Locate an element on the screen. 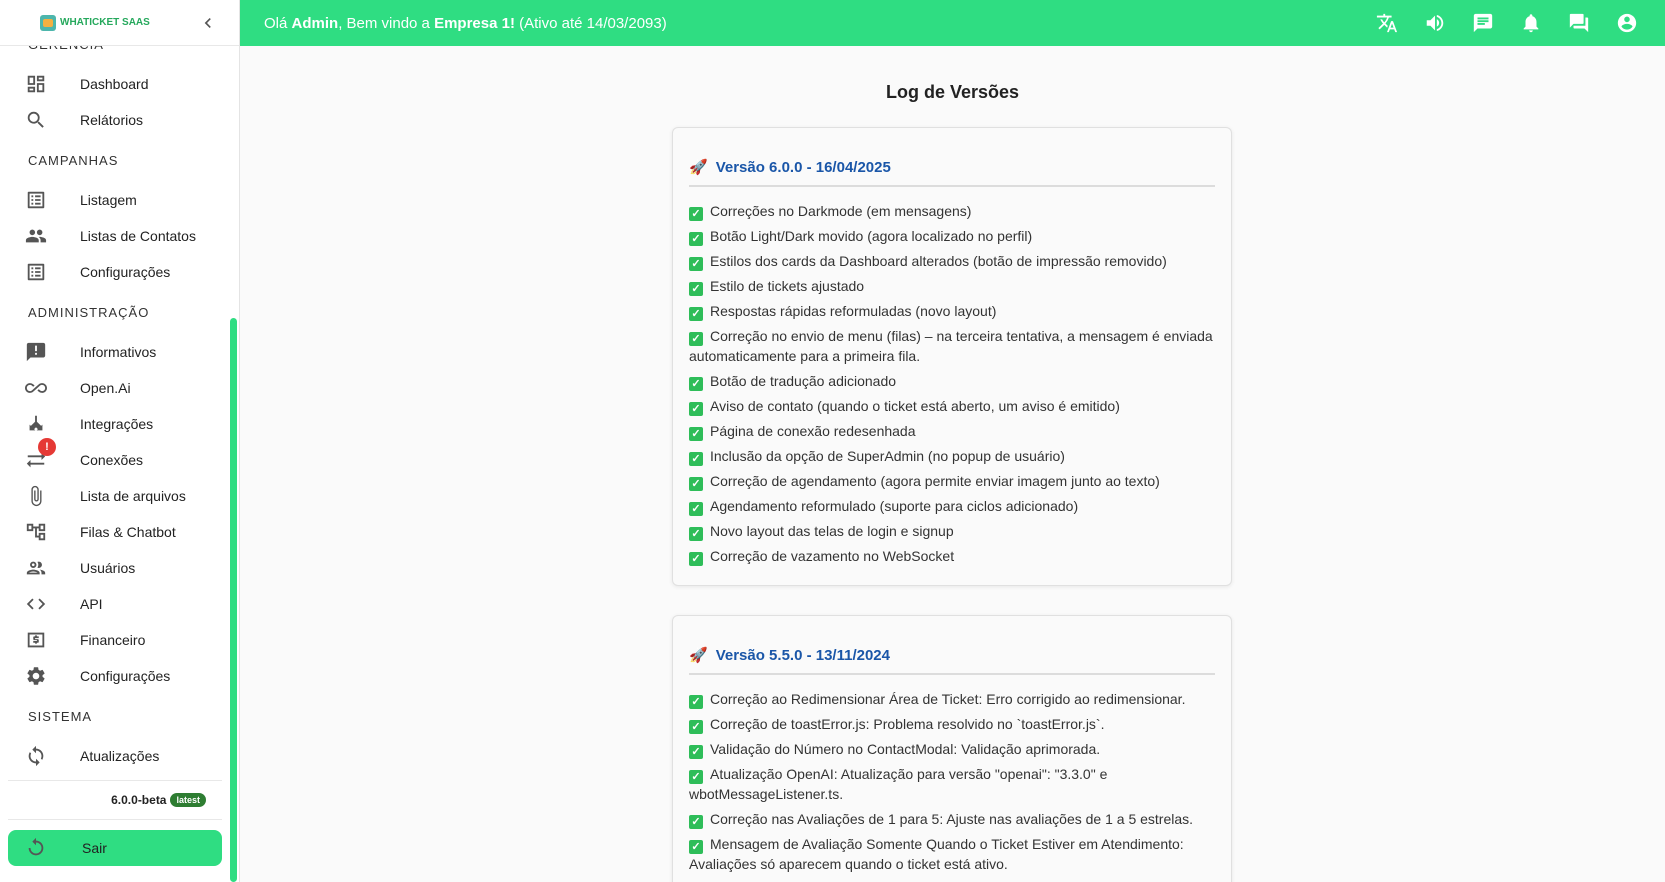 This screenshot has height=882, width=1665. section-title-sistema: SISTEMA is located at coordinates (60, 716).